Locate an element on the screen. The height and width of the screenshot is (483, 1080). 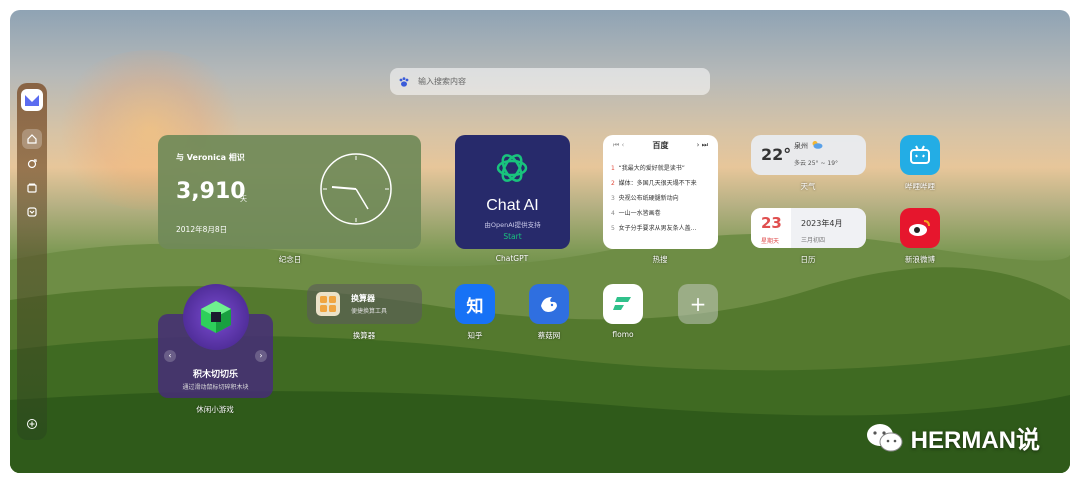
block-game-icon is located at coordinates (216, 317).